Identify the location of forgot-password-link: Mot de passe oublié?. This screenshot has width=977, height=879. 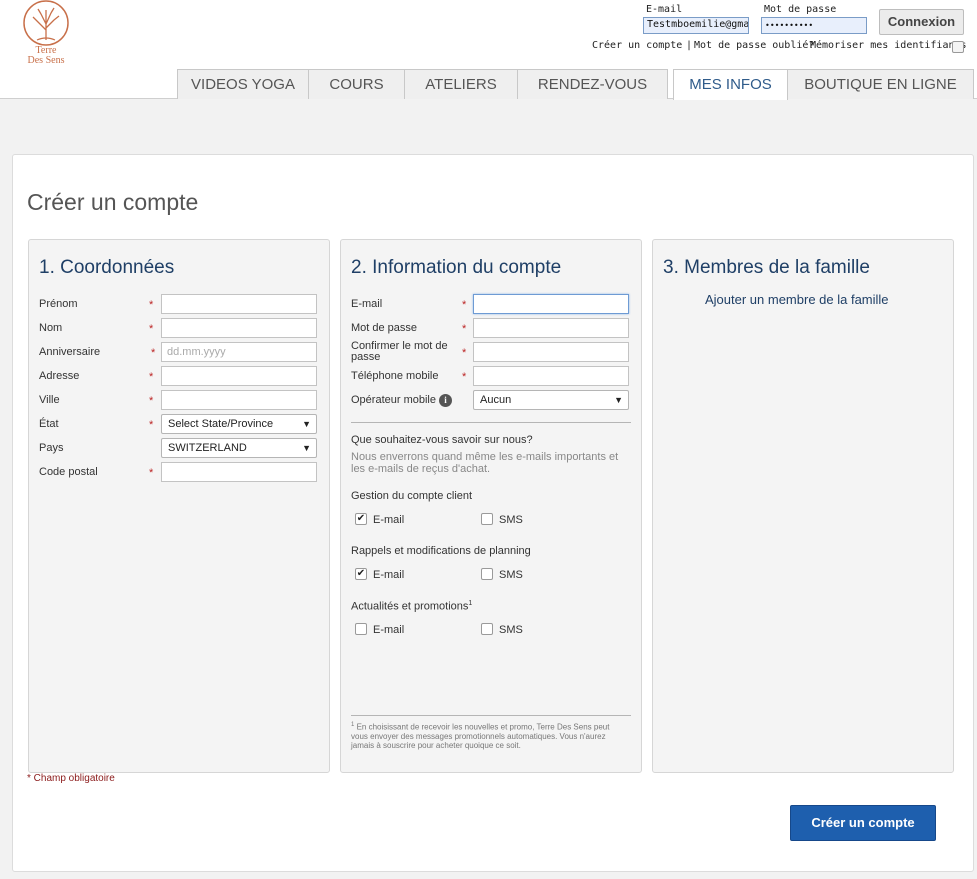
(754, 45).